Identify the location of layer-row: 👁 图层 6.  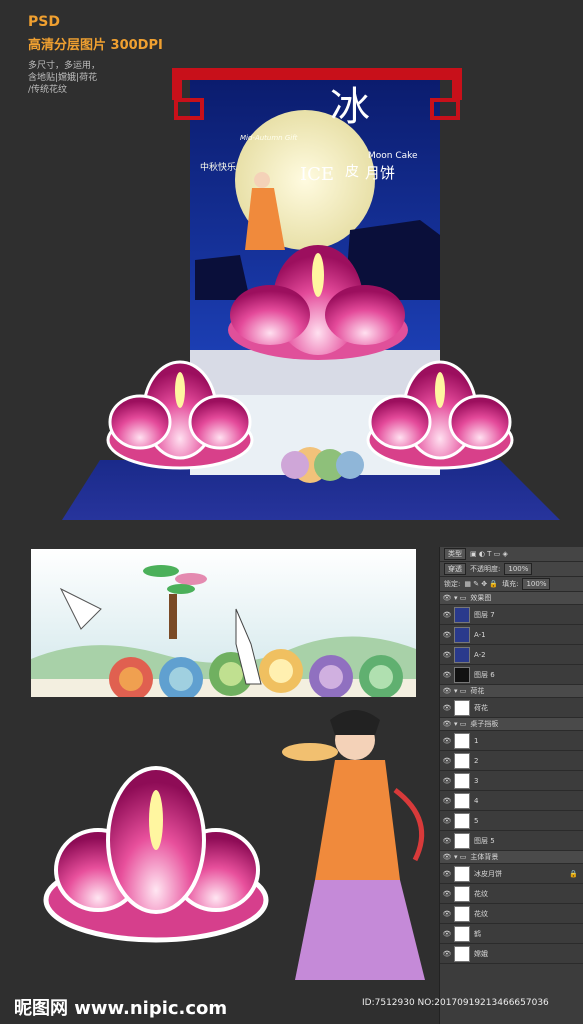
(511, 675).